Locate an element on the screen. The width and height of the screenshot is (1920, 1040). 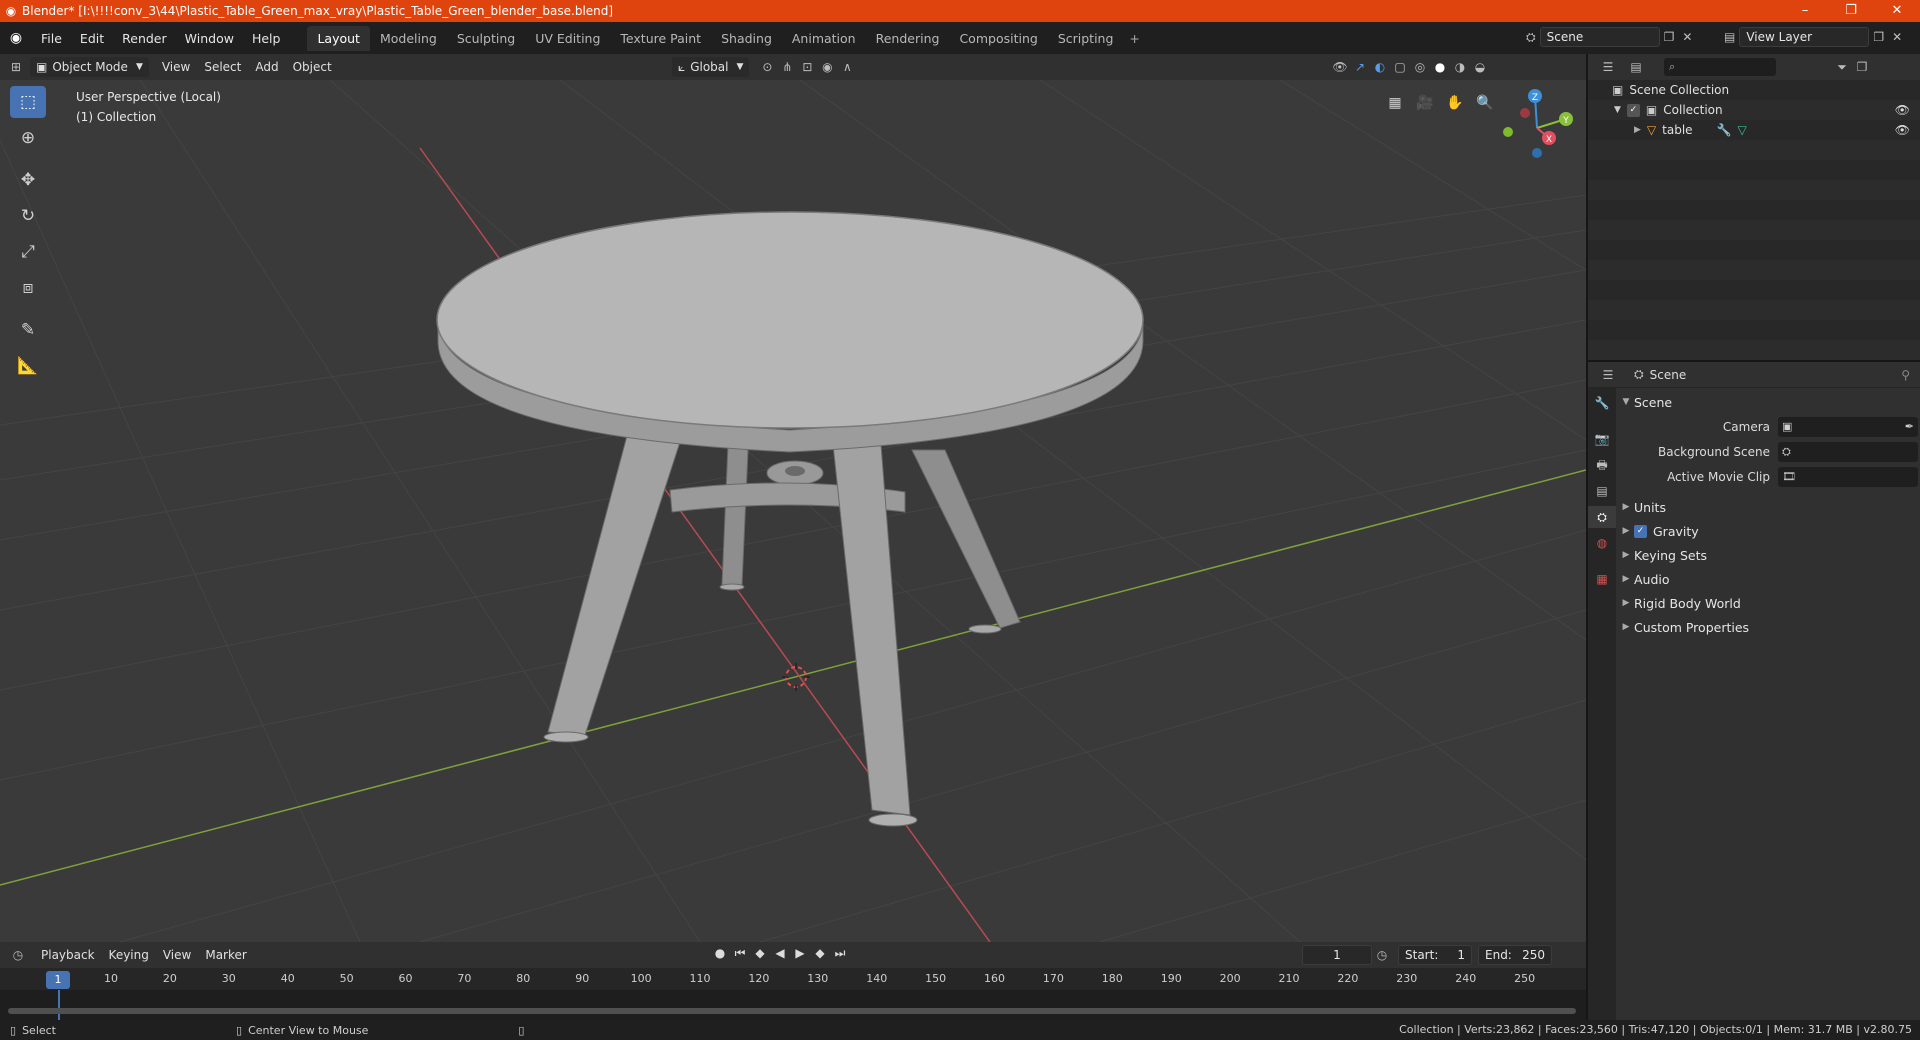
properties-editor-type-icon: ☰ is located at coordinates (1608, 375).